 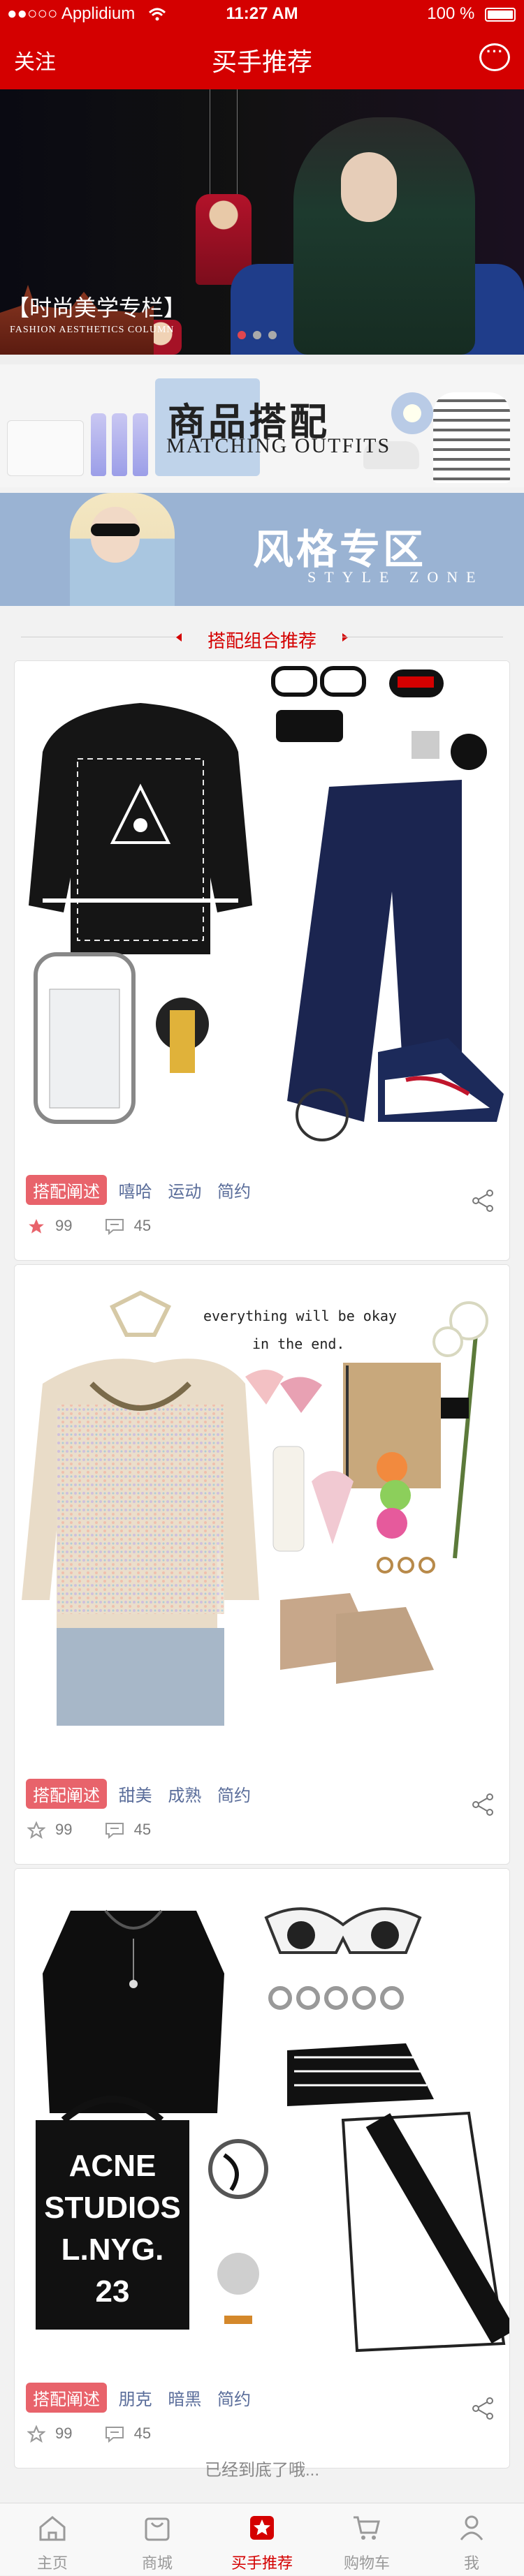 I want to click on tag-row: 搭配阐述 甜美 成熟 简约, so click(x=144, y=1794).